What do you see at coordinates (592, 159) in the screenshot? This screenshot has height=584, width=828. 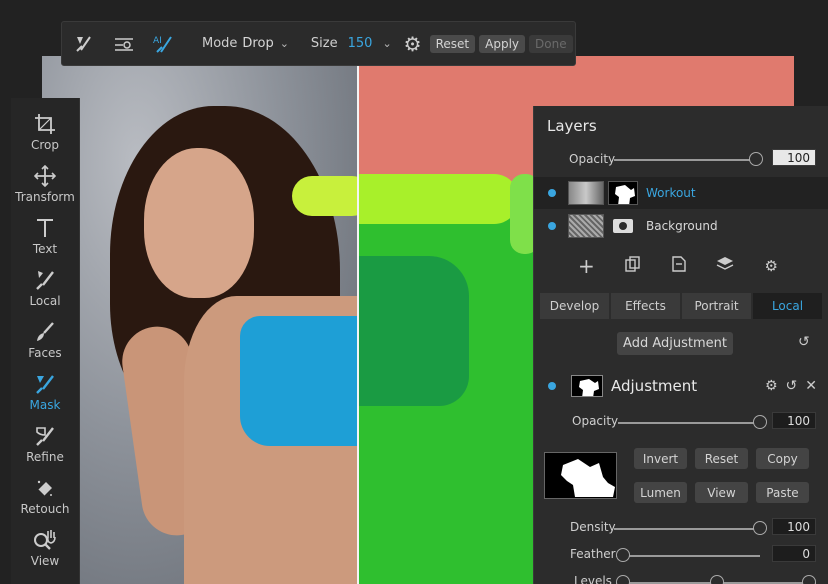 I see `opacity-label: Opacity` at bounding box center [592, 159].